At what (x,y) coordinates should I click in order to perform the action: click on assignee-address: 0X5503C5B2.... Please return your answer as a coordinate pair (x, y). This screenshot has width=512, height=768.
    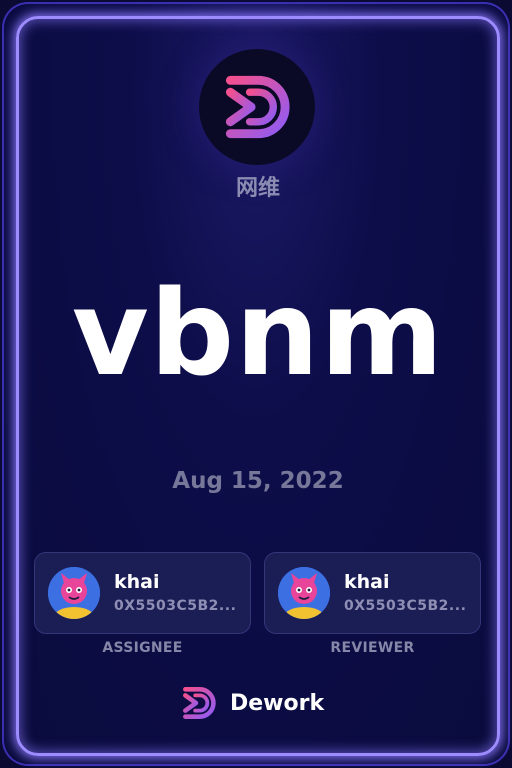
    Looking at the image, I should click on (175, 606).